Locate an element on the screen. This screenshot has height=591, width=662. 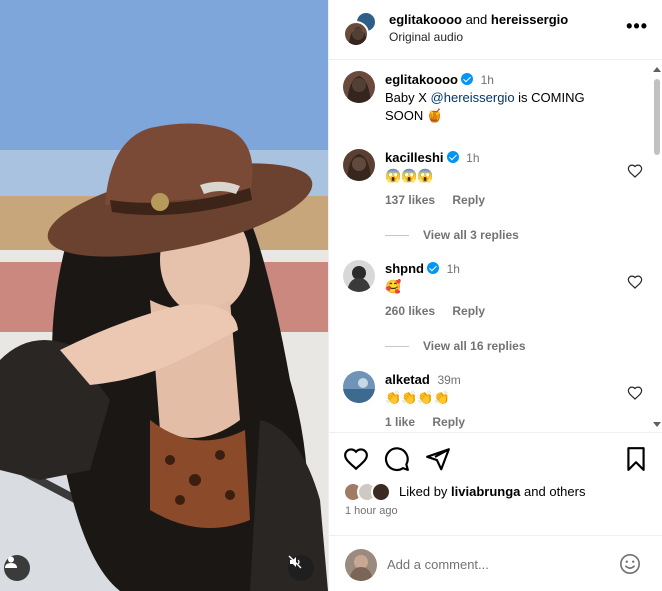
liked-by-user: liviabrunga is located at coordinates (485, 491).